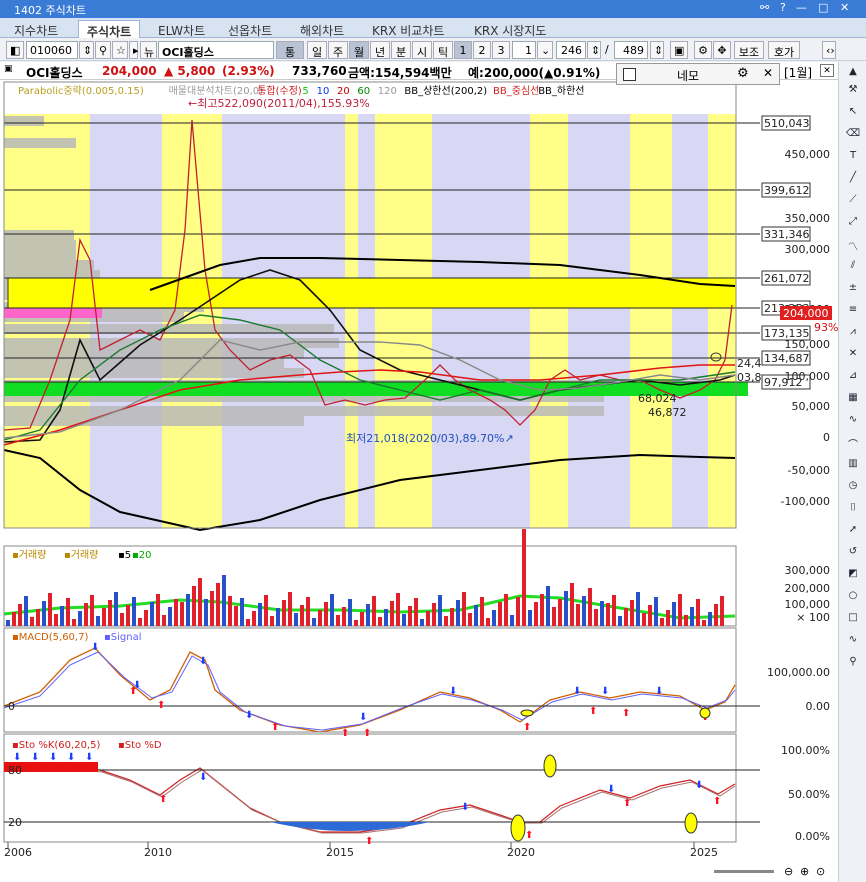 This screenshot has height=882, width=866. Describe the element at coordinates (322, 29) in the screenshot. I see `tab-overseas-chart: 해외차트` at that location.